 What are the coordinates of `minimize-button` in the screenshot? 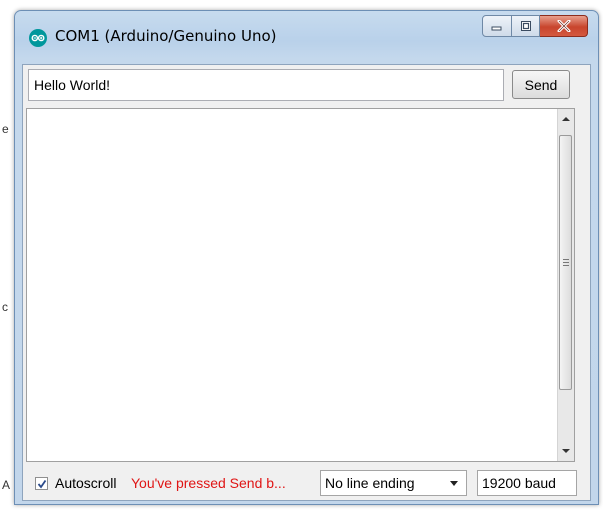 It's located at (497, 26).